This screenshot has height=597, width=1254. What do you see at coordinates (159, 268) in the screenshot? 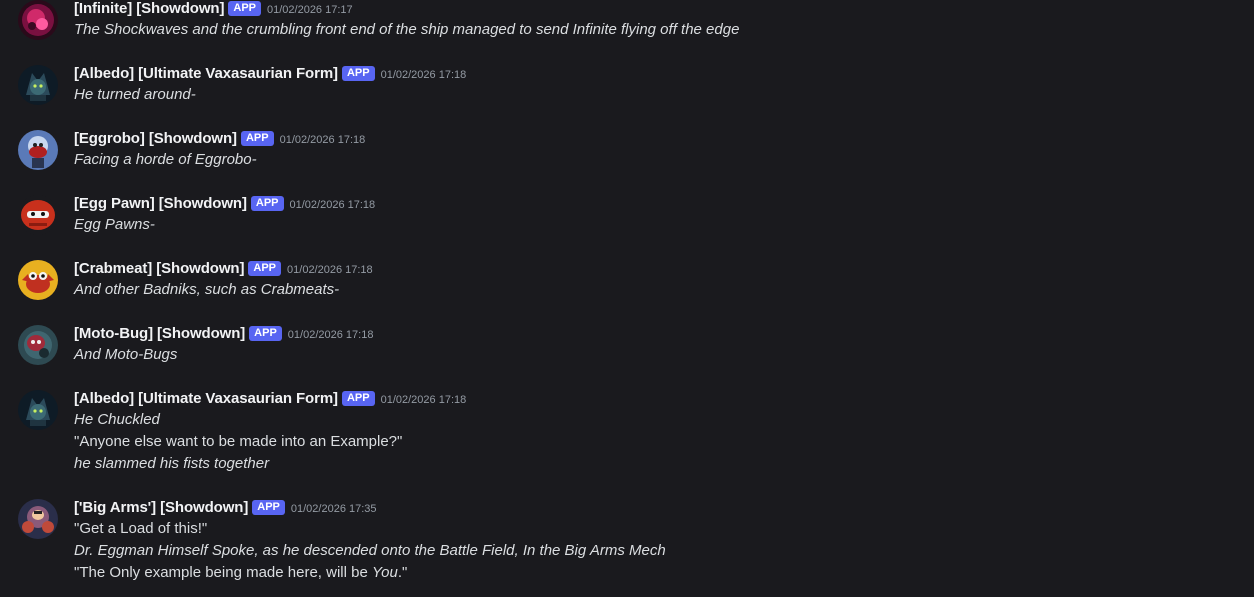
I see `username: [Crabmeat] [Showdown]` at bounding box center [159, 268].